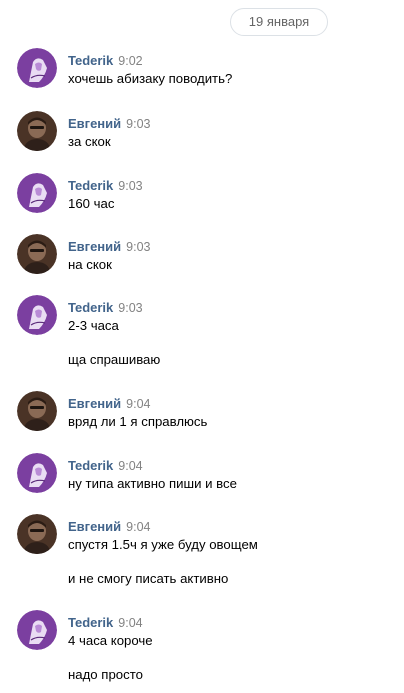 The height and width of the screenshot is (693, 404). What do you see at coordinates (130, 61) in the screenshot?
I see `message-time: 9:02` at bounding box center [130, 61].